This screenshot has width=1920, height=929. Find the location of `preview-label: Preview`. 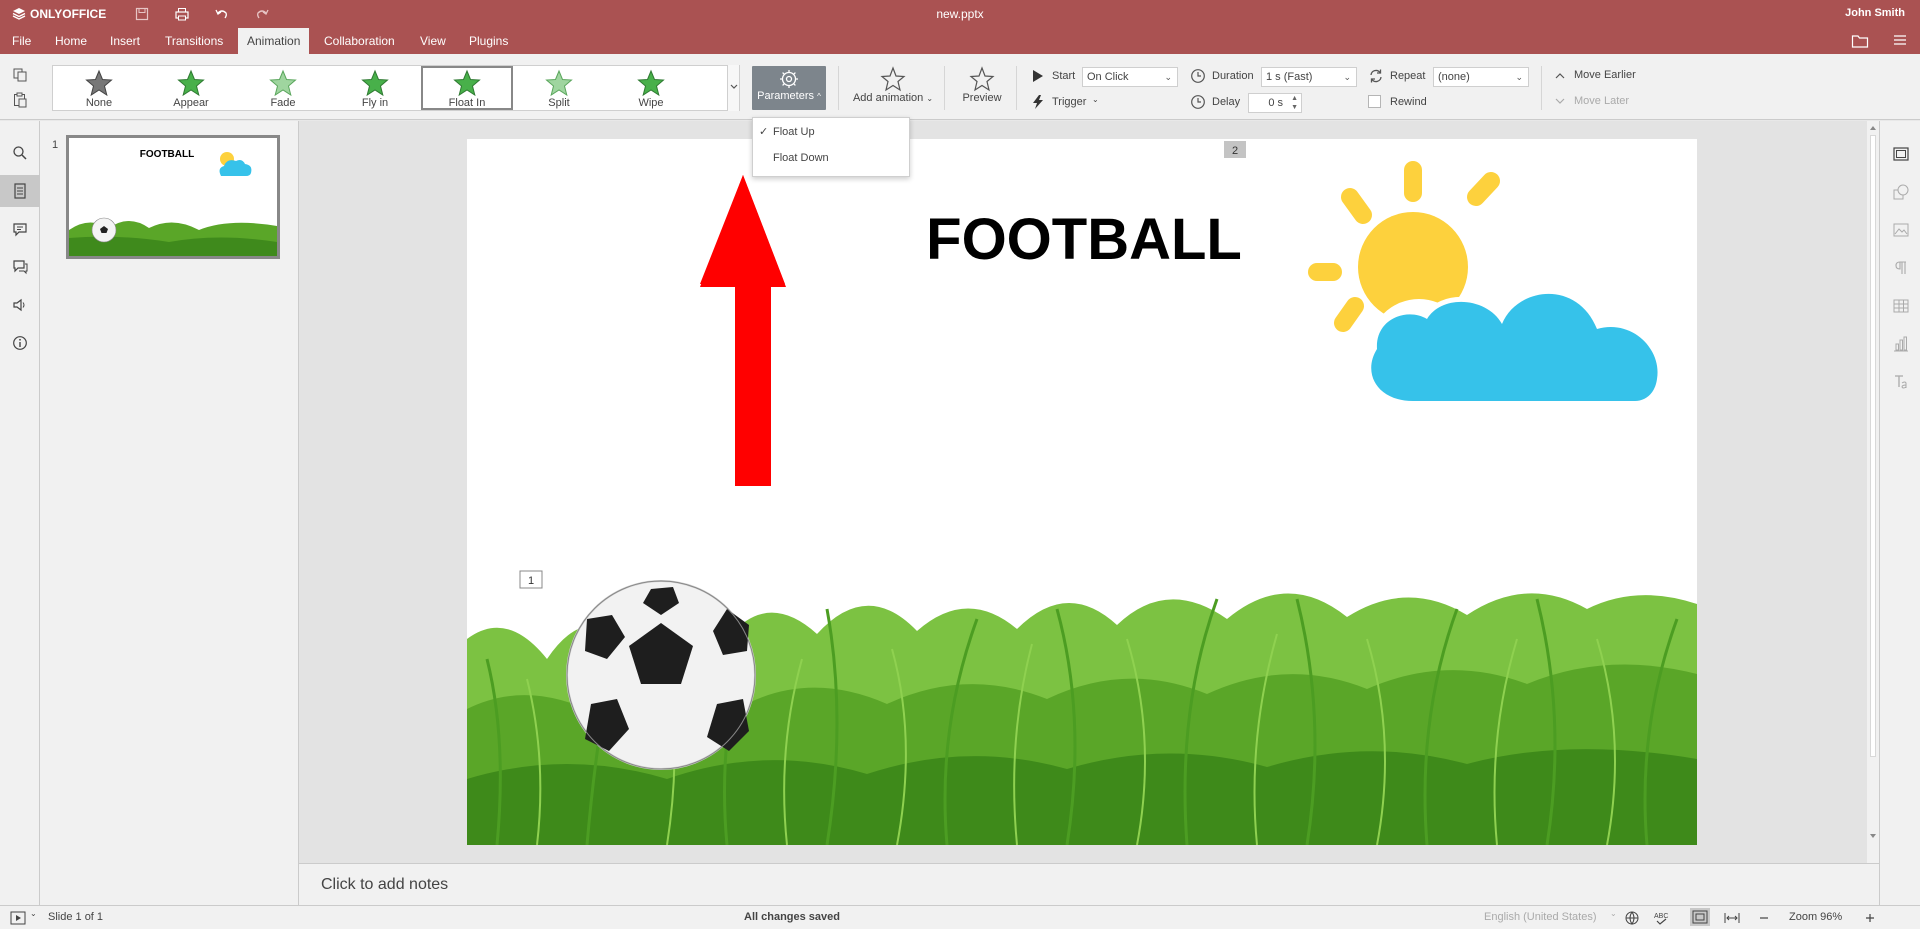

preview-label: Preview is located at coordinates (982, 98).